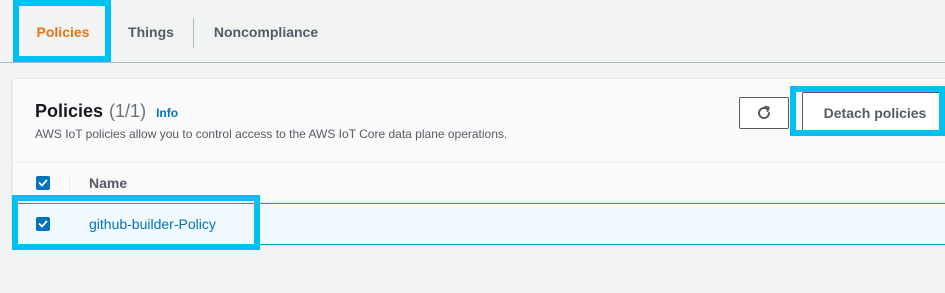 The image size is (945, 293). What do you see at coordinates (479, 224) in the screenshot?
I see `table-row: github-builder-Policy` at bounding box center [479, 224].